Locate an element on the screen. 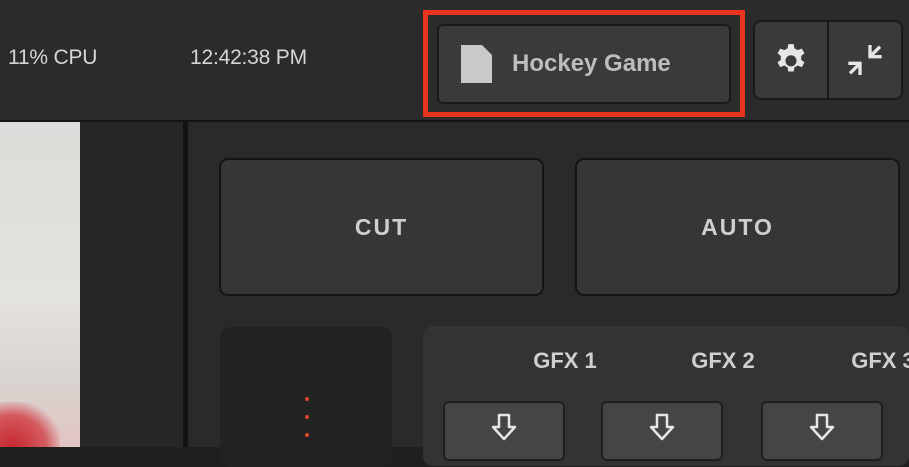  project-name: Hockey Game is located at coordinates (591, 63).